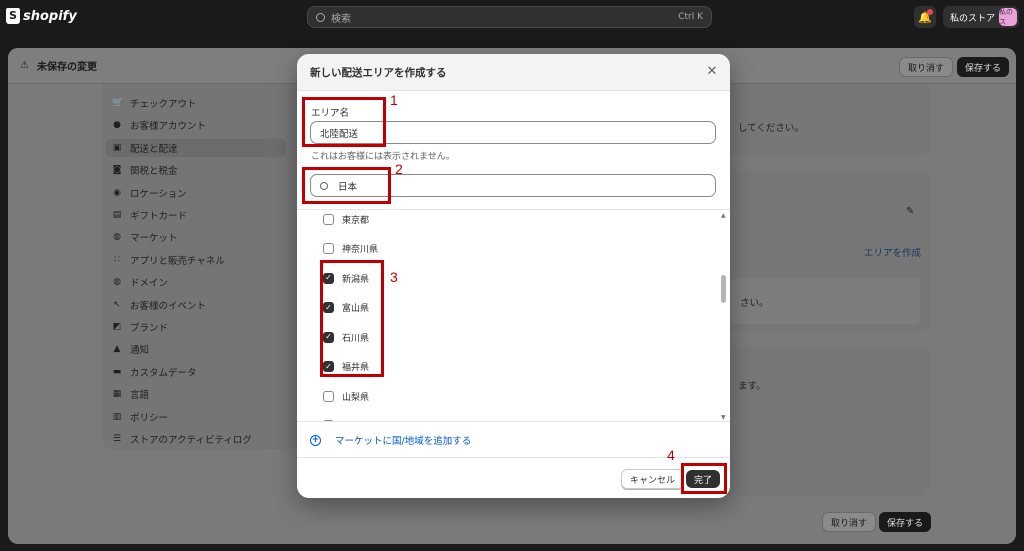  What do you see at coordinates (163, 104) in the screenshot?
I see `sidebar-item-label: チェックアウト` at bounding box center [163, 104].